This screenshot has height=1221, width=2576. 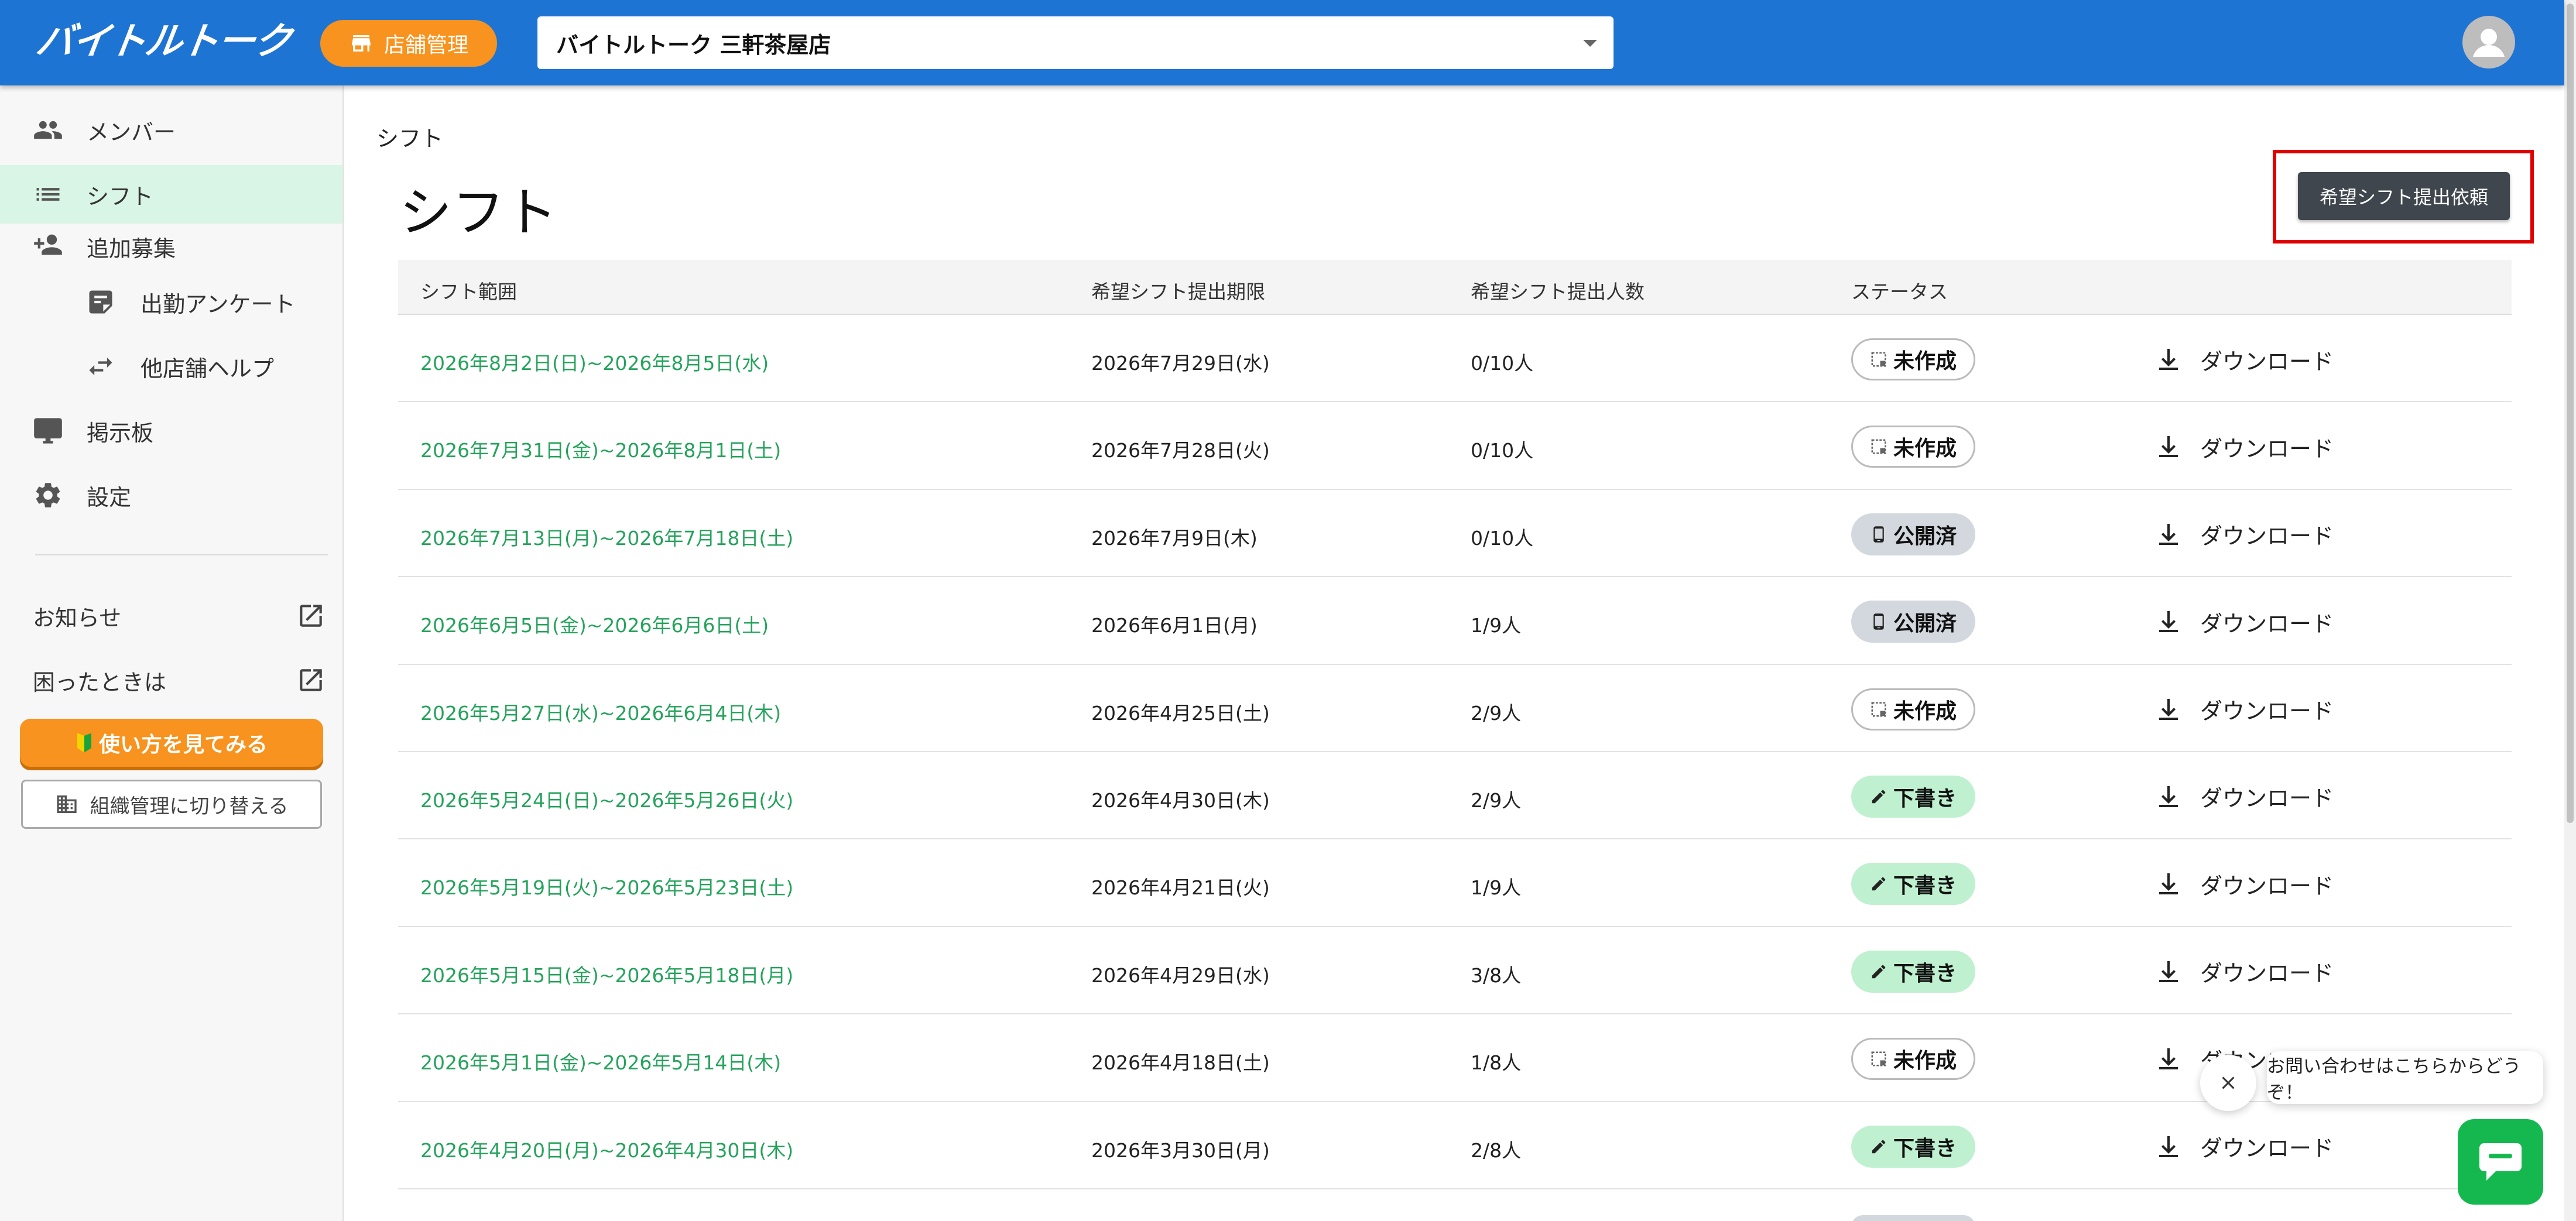 I want to click on app-logo: バイトルトーク, so click(x=163, y=41).